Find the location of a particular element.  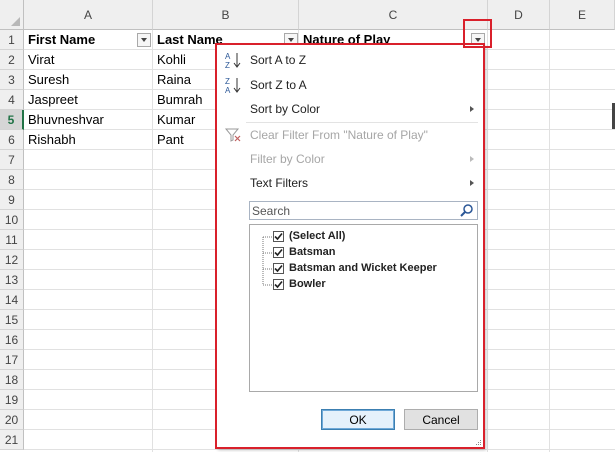

row-header: 20 is located at coordinates (12, 420).